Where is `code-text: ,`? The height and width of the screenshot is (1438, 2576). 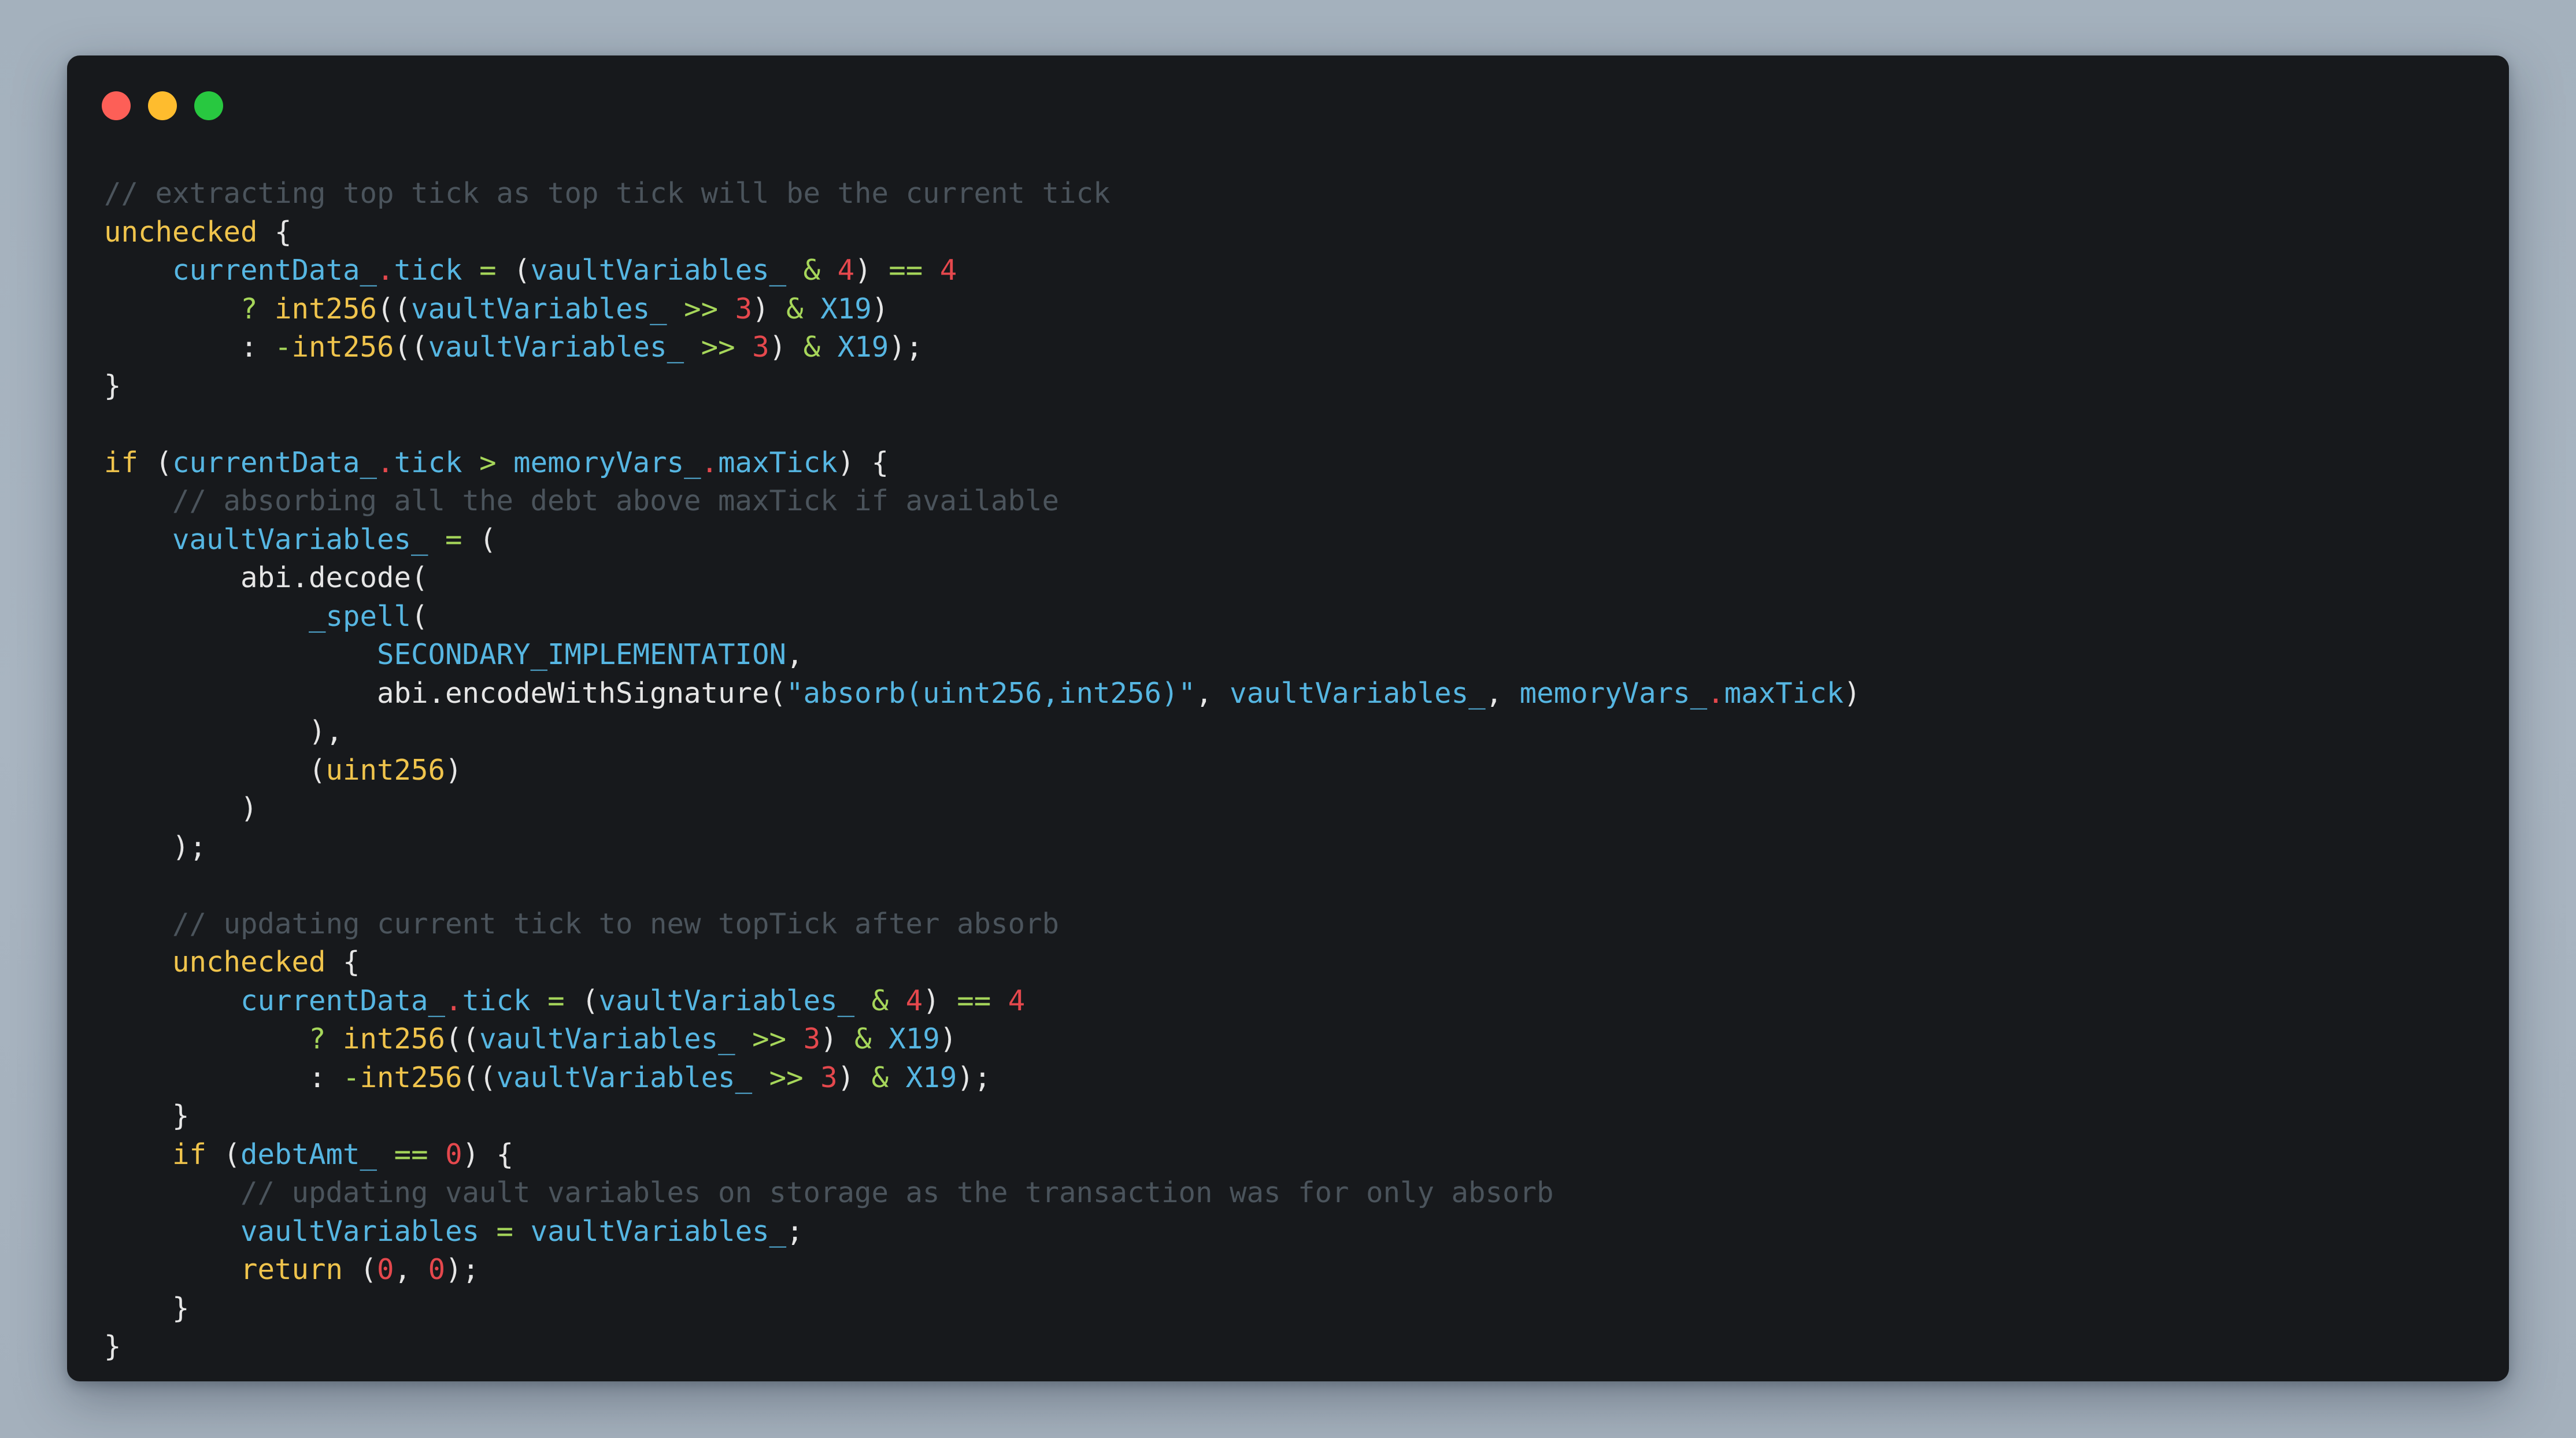 code-text: , is located at coordinates (795, 655).